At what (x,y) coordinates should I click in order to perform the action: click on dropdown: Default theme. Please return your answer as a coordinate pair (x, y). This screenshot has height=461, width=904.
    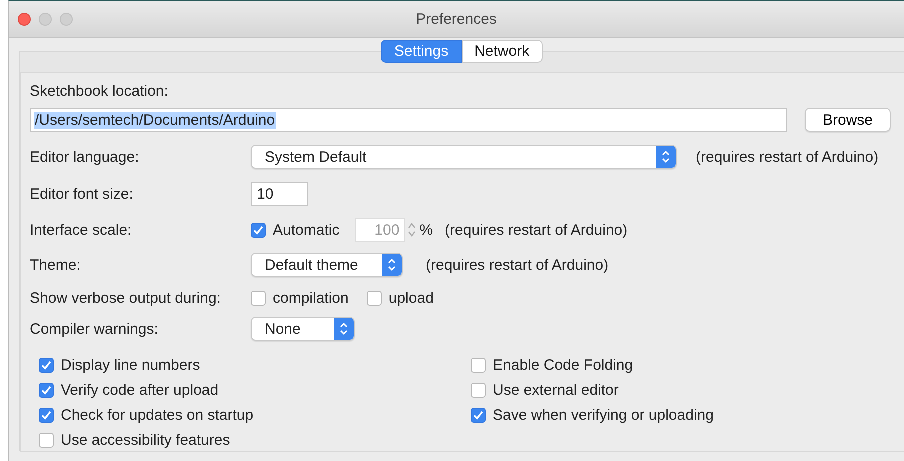
    Looking at the image, I should click on (327, 265).